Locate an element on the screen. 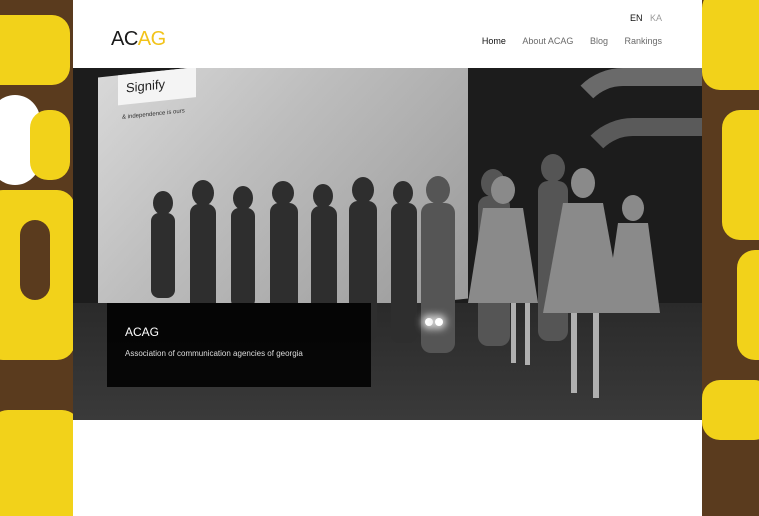  nav-blog: Blog is located at coordinates (599, 41).